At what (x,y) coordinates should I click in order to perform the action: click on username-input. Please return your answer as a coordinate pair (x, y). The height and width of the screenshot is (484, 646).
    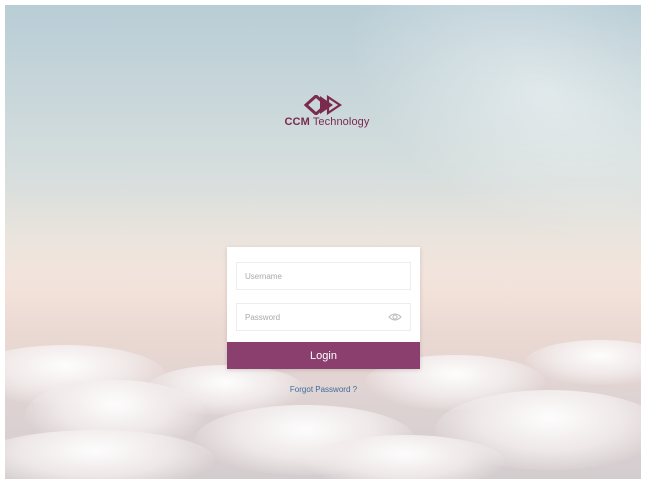
    Looking at the image, I should click on (323, 276).